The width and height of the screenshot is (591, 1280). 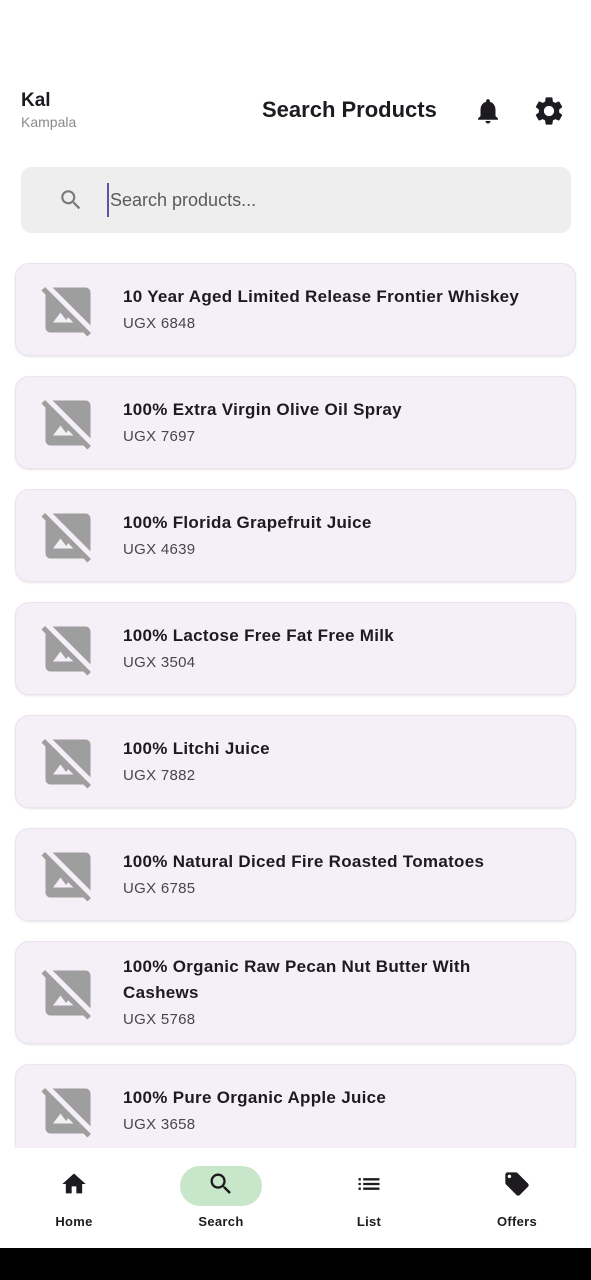 I want to click on product-card: 100% Litchi Juice UGX 7882, so click(x=295, y=761).